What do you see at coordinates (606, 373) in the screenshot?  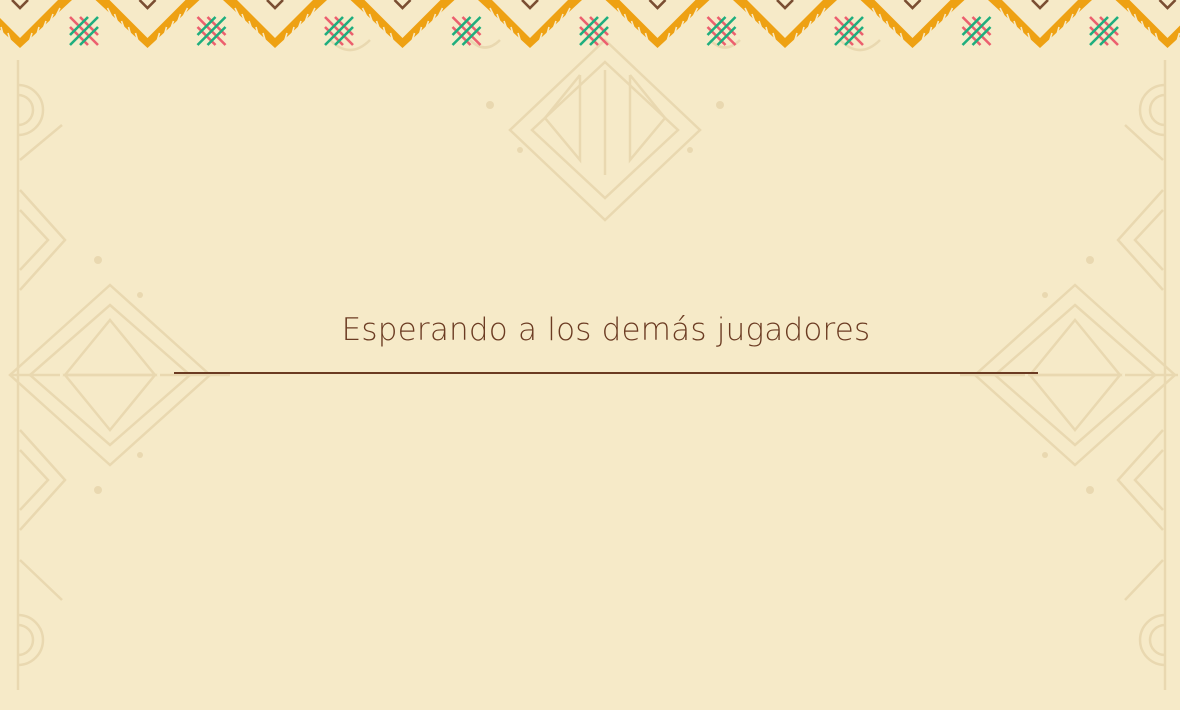 I see `message-underline` at bounding box center [606, 373].